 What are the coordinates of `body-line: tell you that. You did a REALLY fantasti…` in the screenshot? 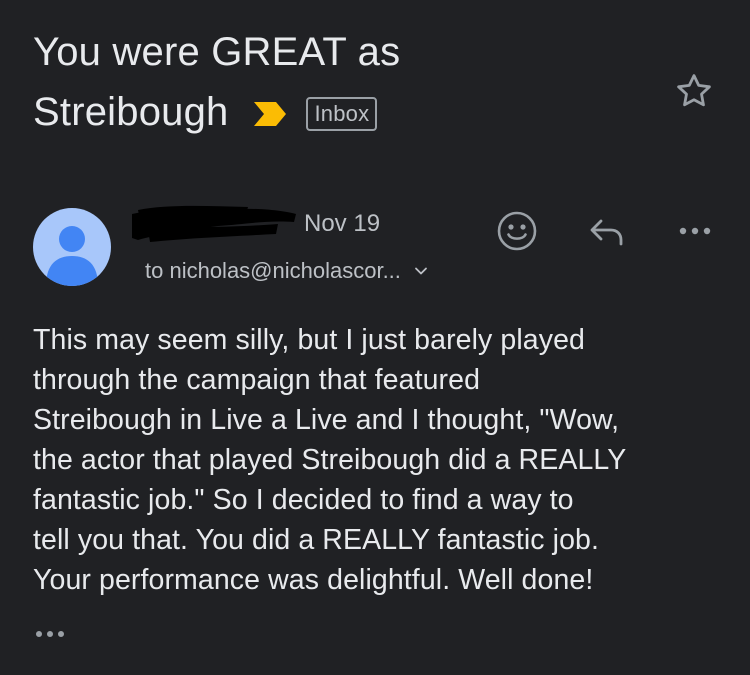 It's located at (316, 540).